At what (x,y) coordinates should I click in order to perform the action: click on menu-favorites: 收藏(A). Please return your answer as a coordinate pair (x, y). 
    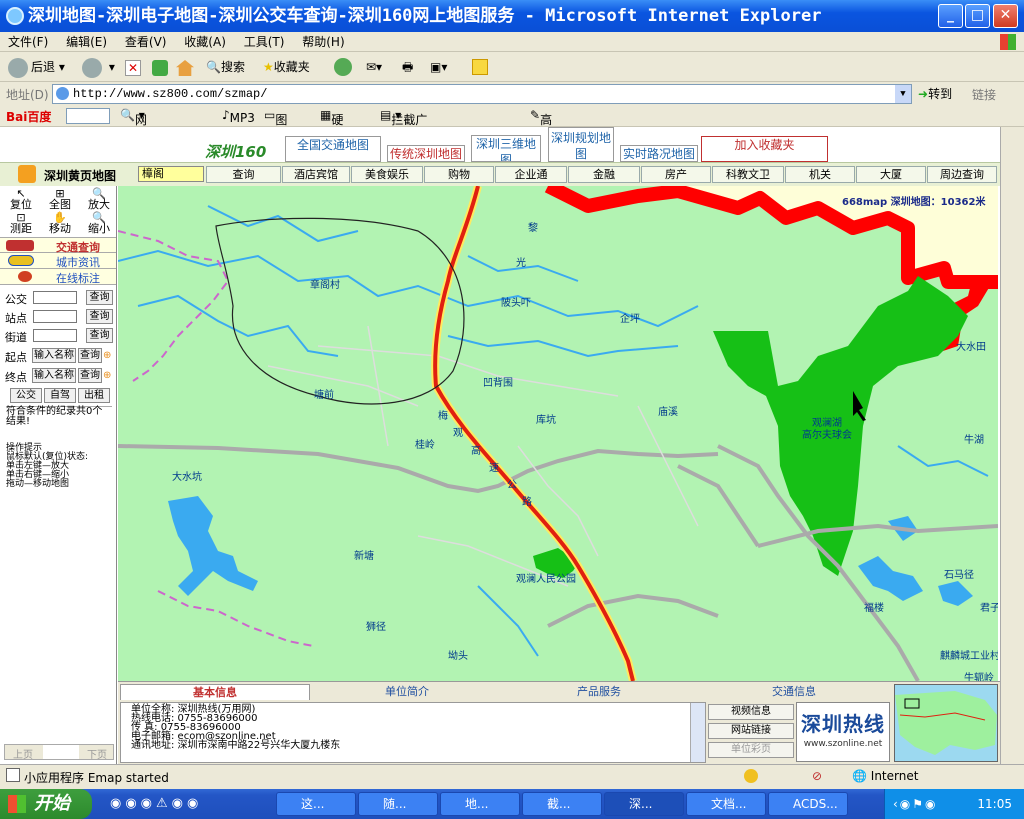
    Looking at the image, I should click on (205, 42).